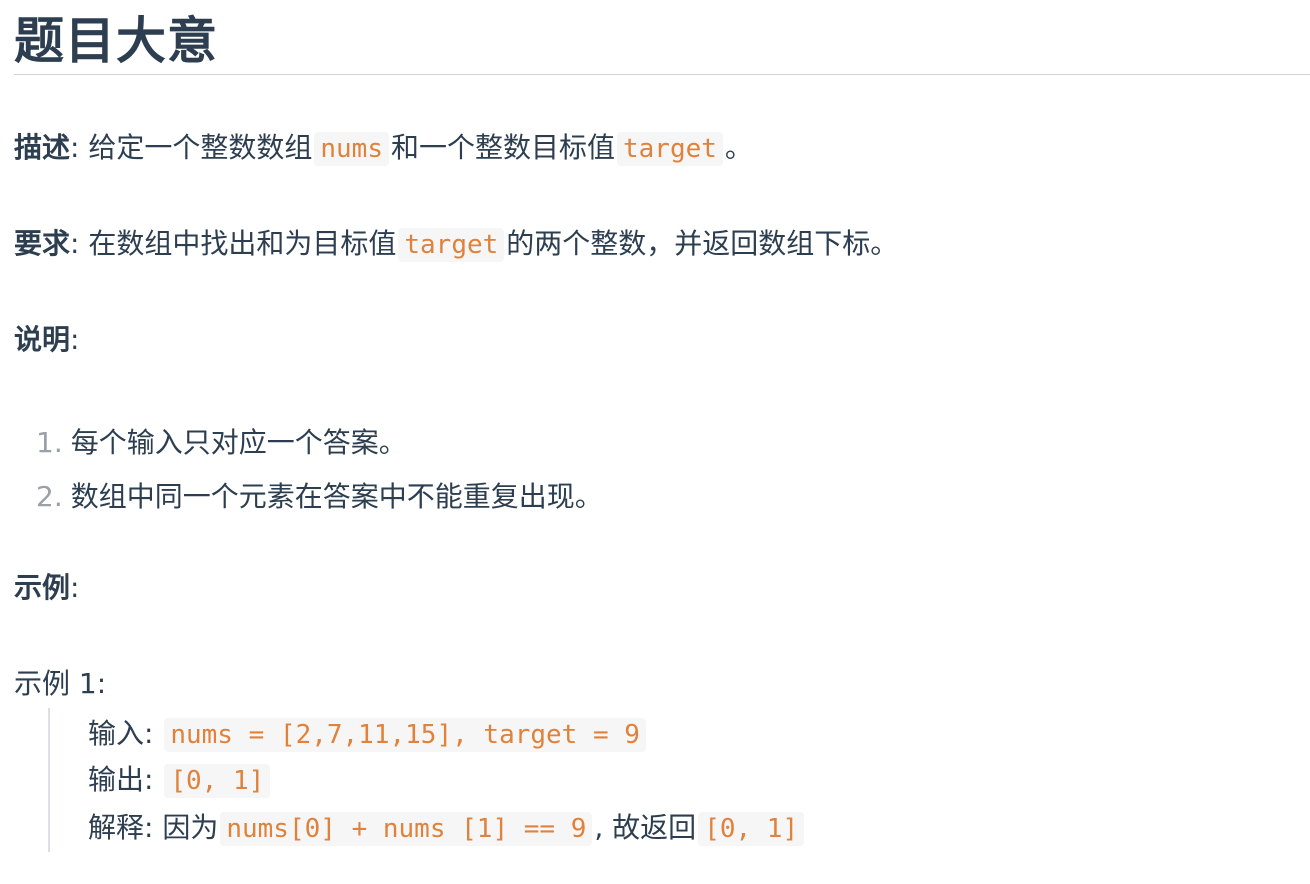  I want to click on explain-code: nums[0] + nums [1] == 9, so click(406, 829).